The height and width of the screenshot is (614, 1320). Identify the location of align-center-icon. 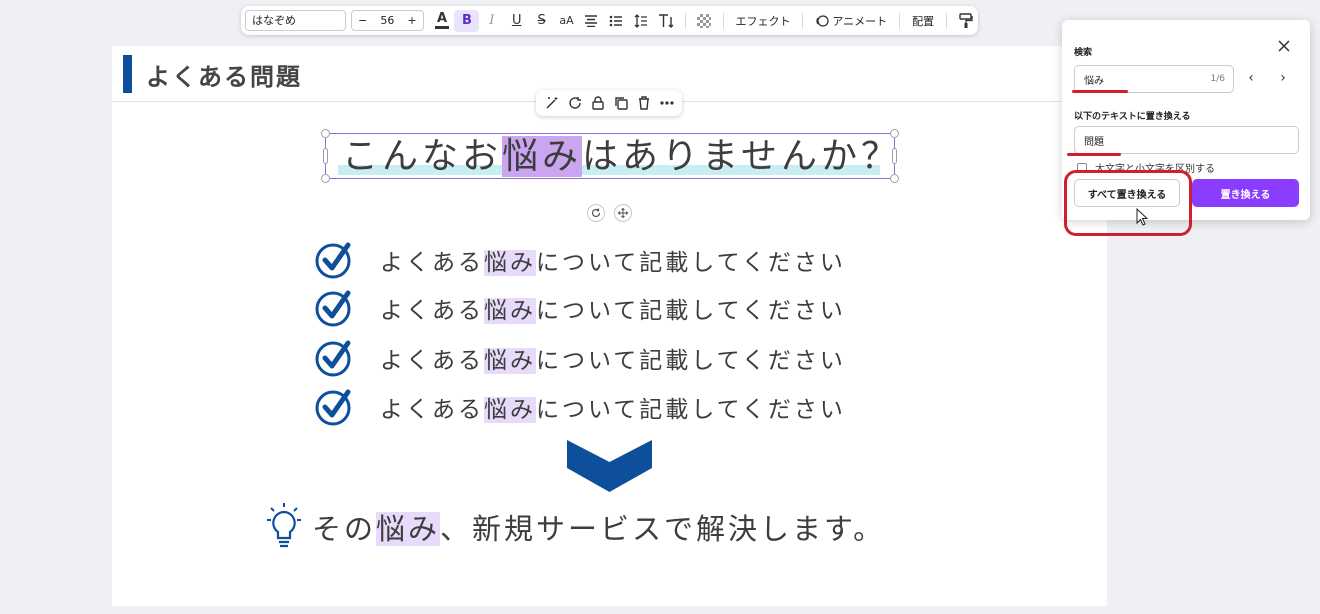
(591, 20).